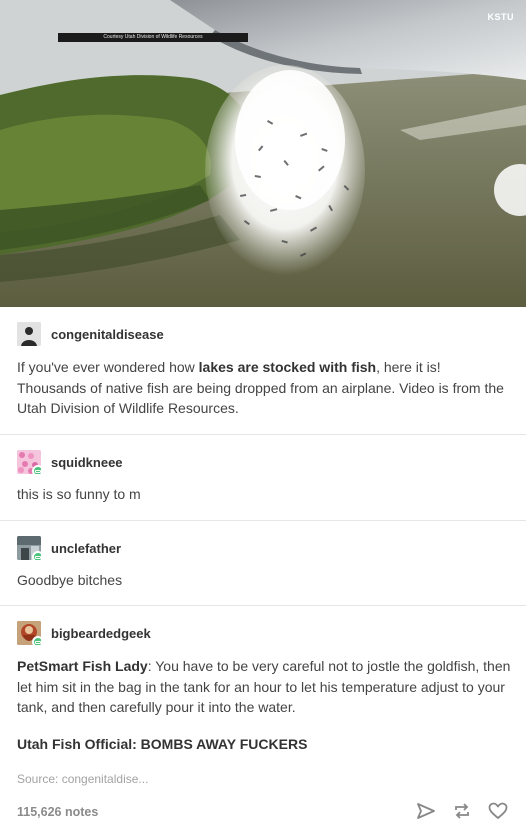  What do you see at coordinates (75, 744) in the screenshot?
I see `speaker-name: Utah Fish Official` at bounding box center [75, 744].